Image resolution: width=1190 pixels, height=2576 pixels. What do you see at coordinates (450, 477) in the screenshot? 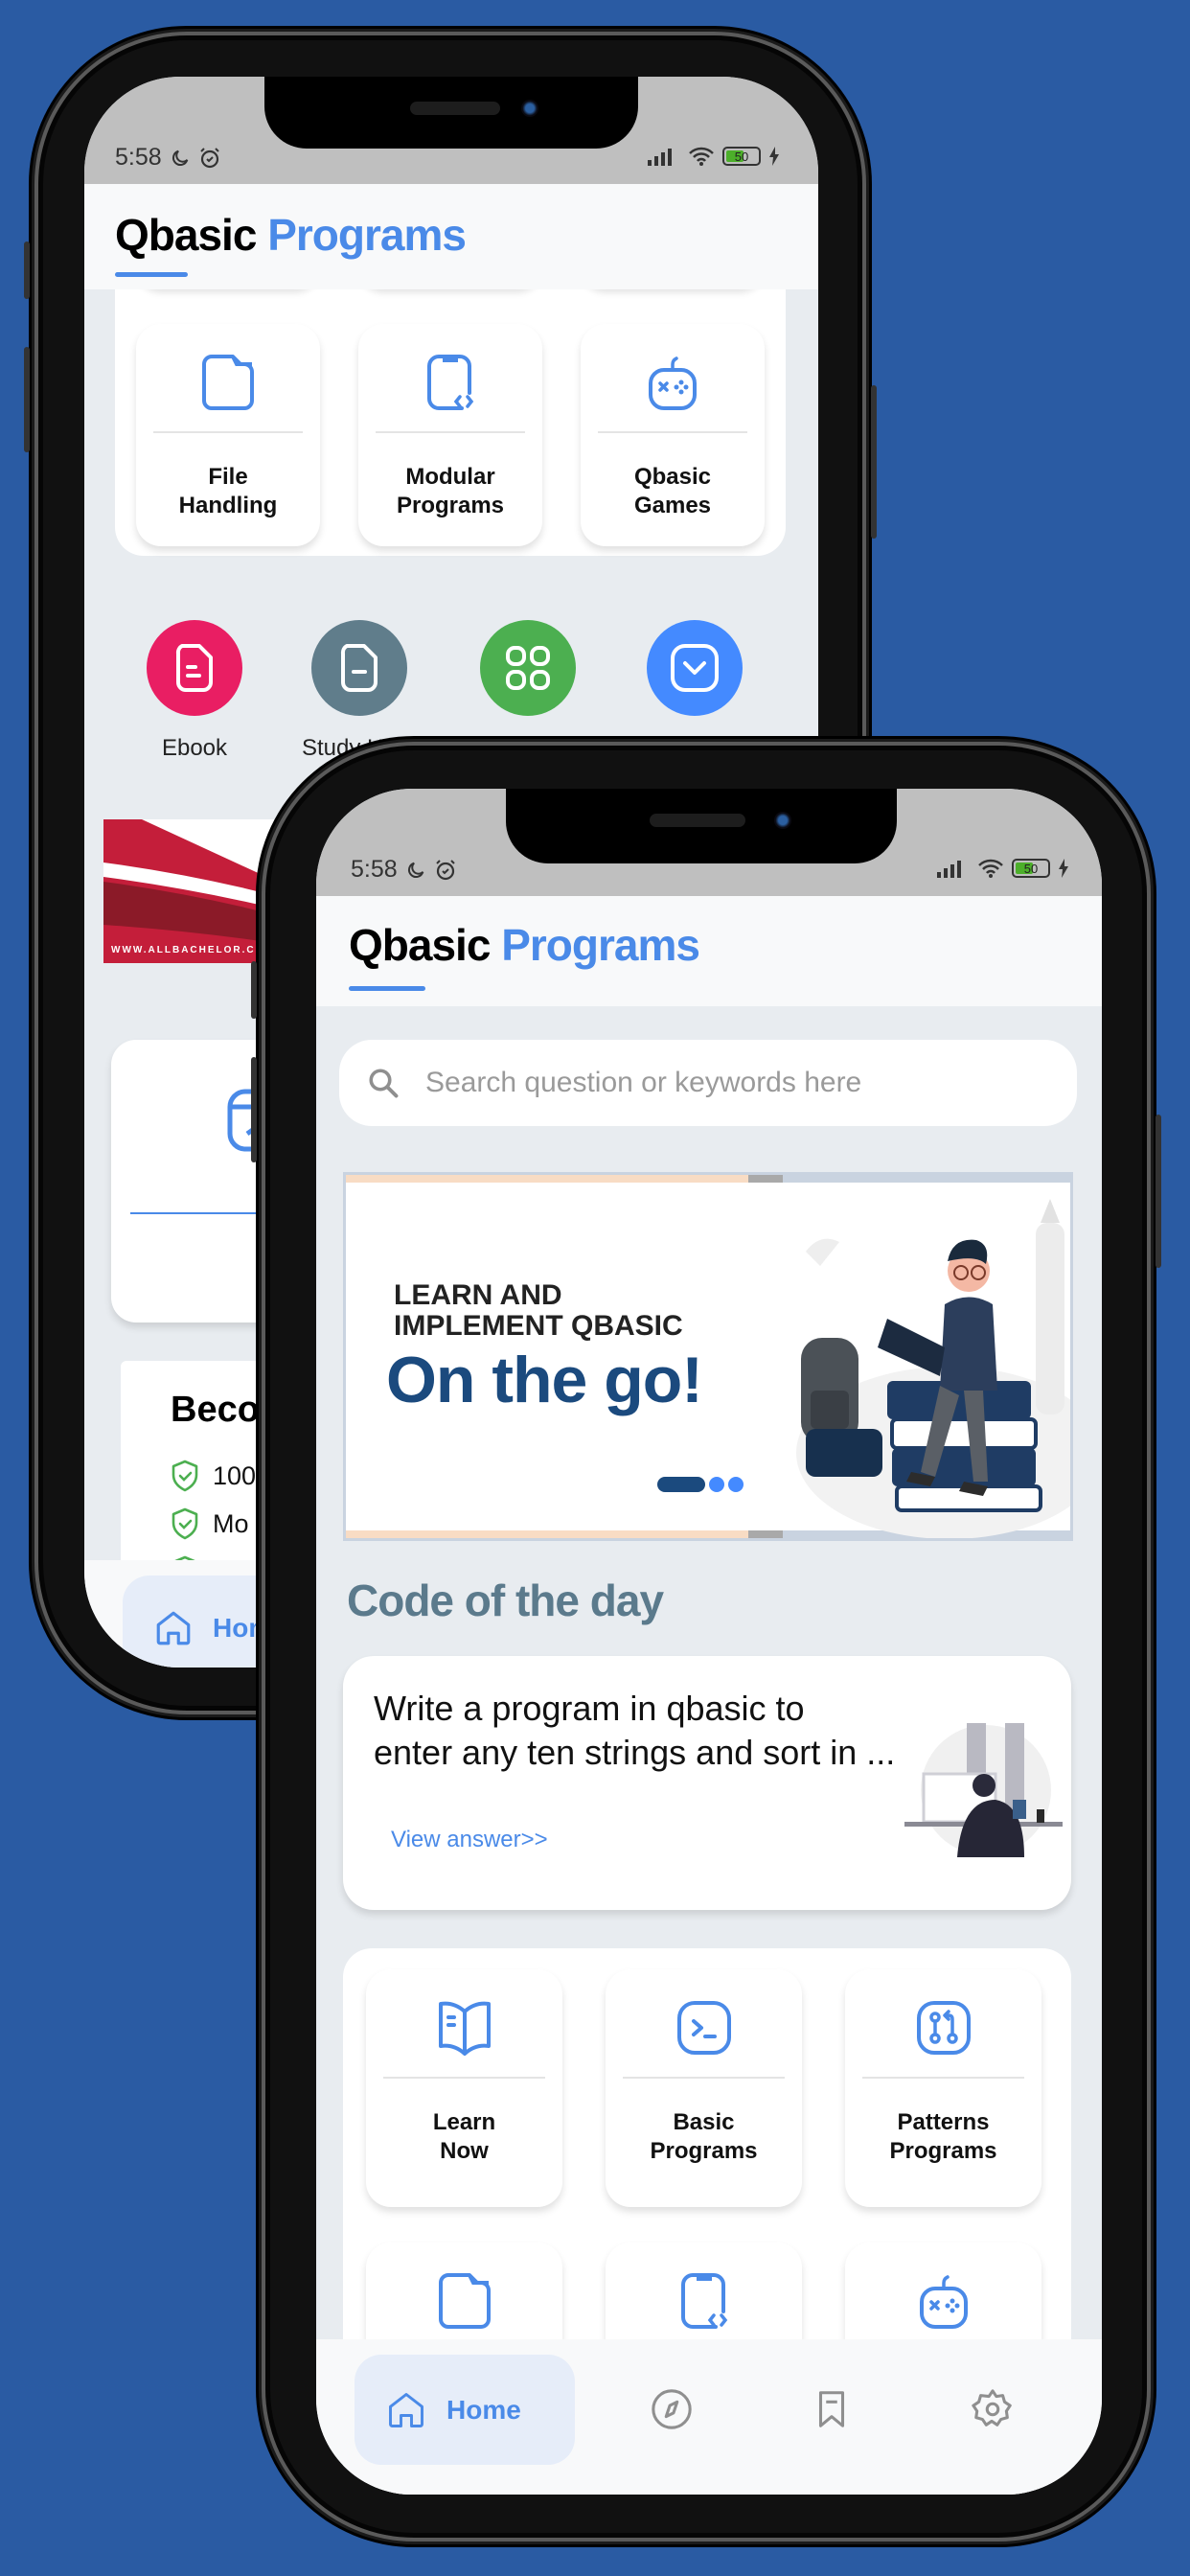
I see `grid-card-label-line: Modular` at bounding box center [450, 477].